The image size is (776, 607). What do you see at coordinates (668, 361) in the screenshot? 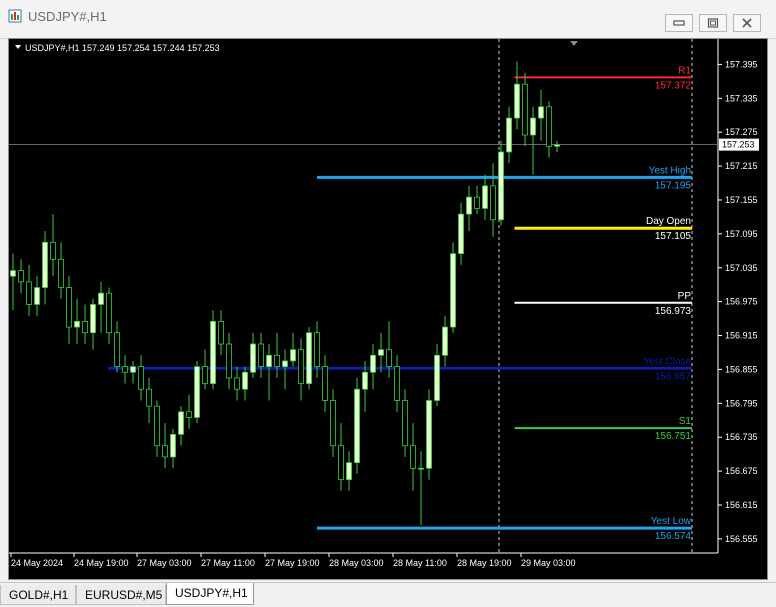
I see `level-label: Yest Close` at bounding box center [668, 361].